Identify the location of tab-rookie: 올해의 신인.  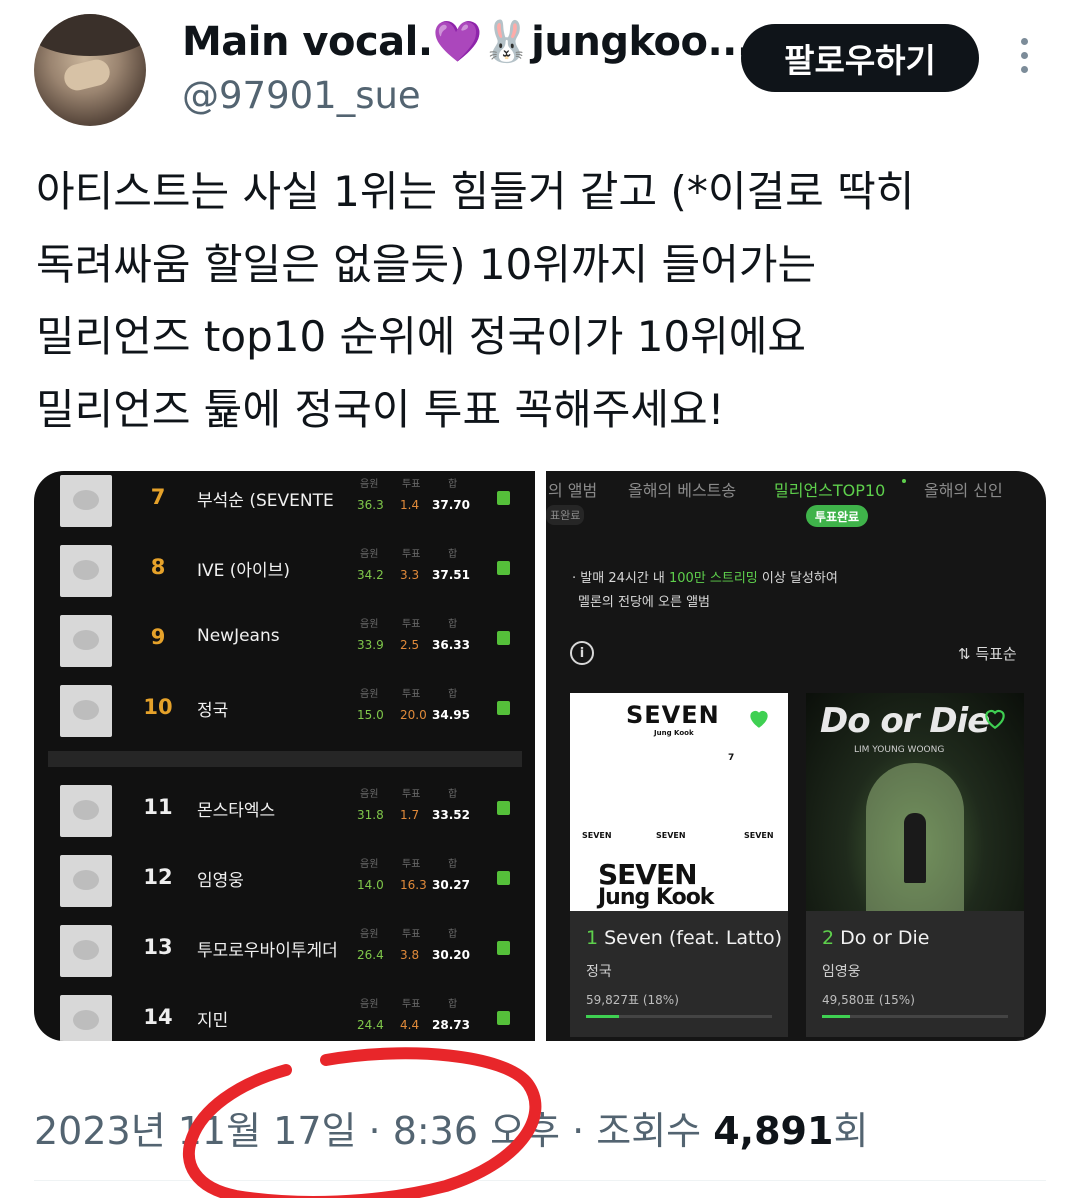
(963, 490).